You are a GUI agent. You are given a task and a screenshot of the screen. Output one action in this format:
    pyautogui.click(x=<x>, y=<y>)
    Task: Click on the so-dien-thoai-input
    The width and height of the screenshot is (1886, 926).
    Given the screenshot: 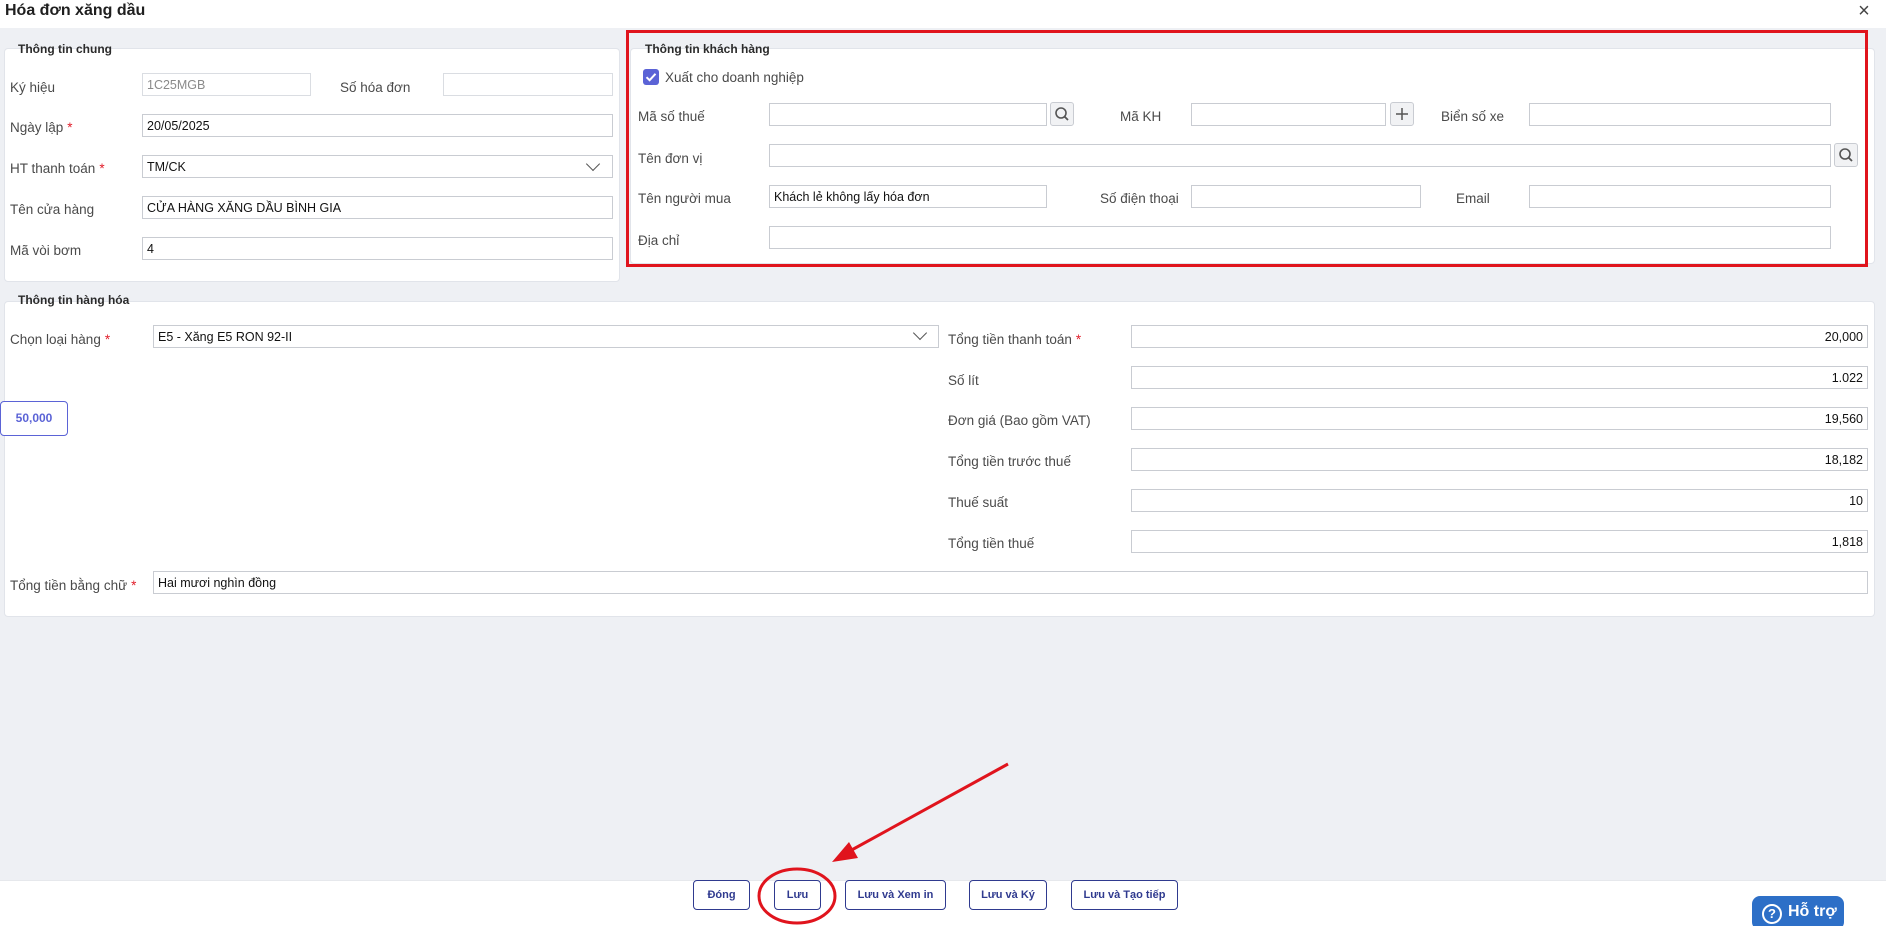 What is the action you would take?
    pyautogui.click(x=1306, y=196)
    